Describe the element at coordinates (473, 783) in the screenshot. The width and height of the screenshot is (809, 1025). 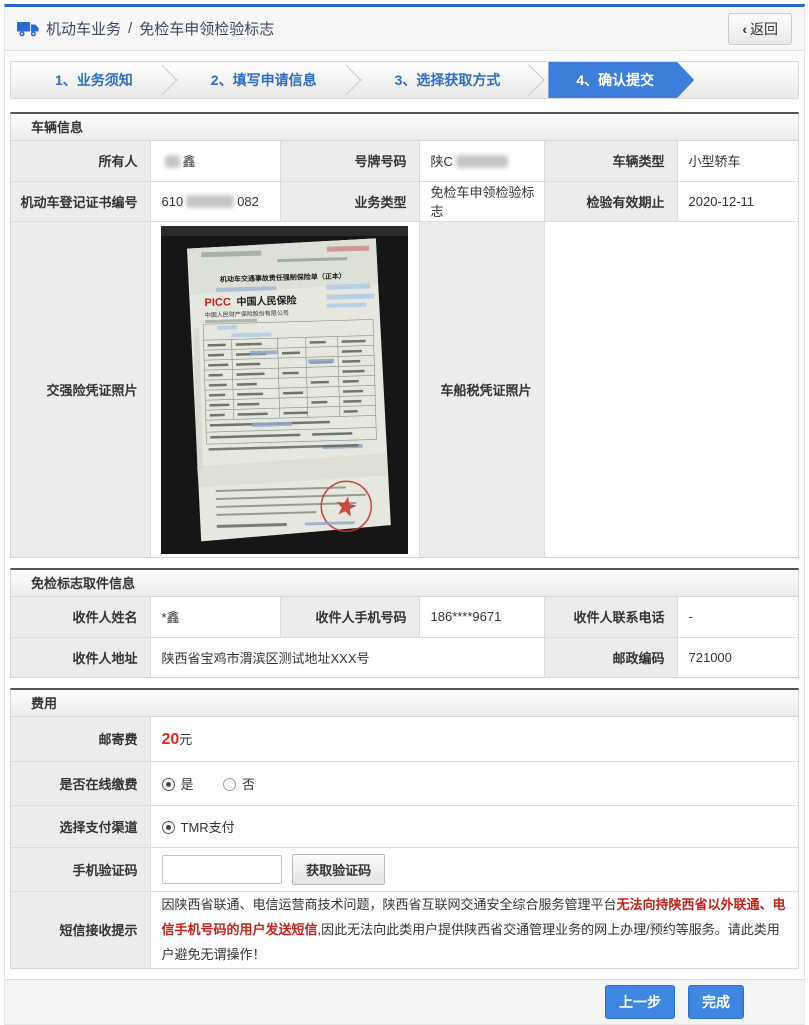
I see `online-pay-options: 是 否` at that location.